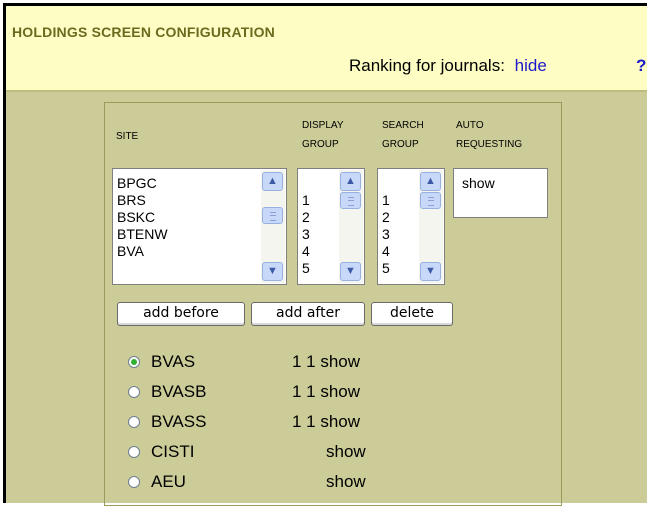 This screenshot has height=506, width=647. I want to click on auto-requesting-options: show, so click(478, 183).